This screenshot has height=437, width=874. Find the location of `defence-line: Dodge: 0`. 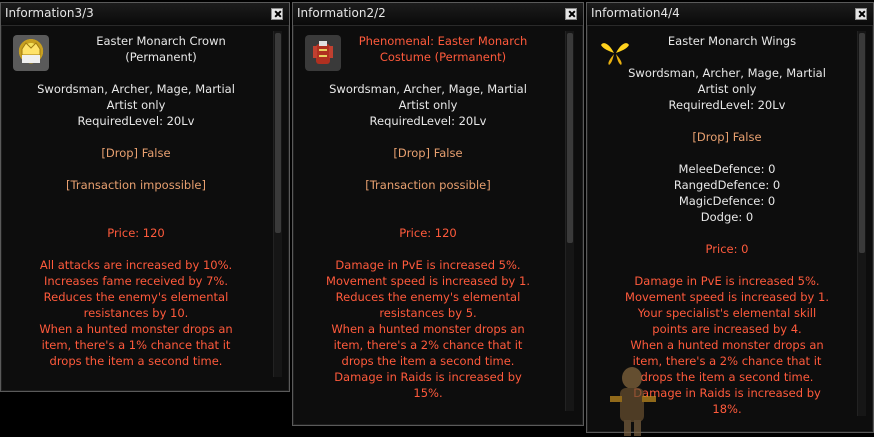

defence-line: Dodge: 0 is located at coordinates (727, 217).